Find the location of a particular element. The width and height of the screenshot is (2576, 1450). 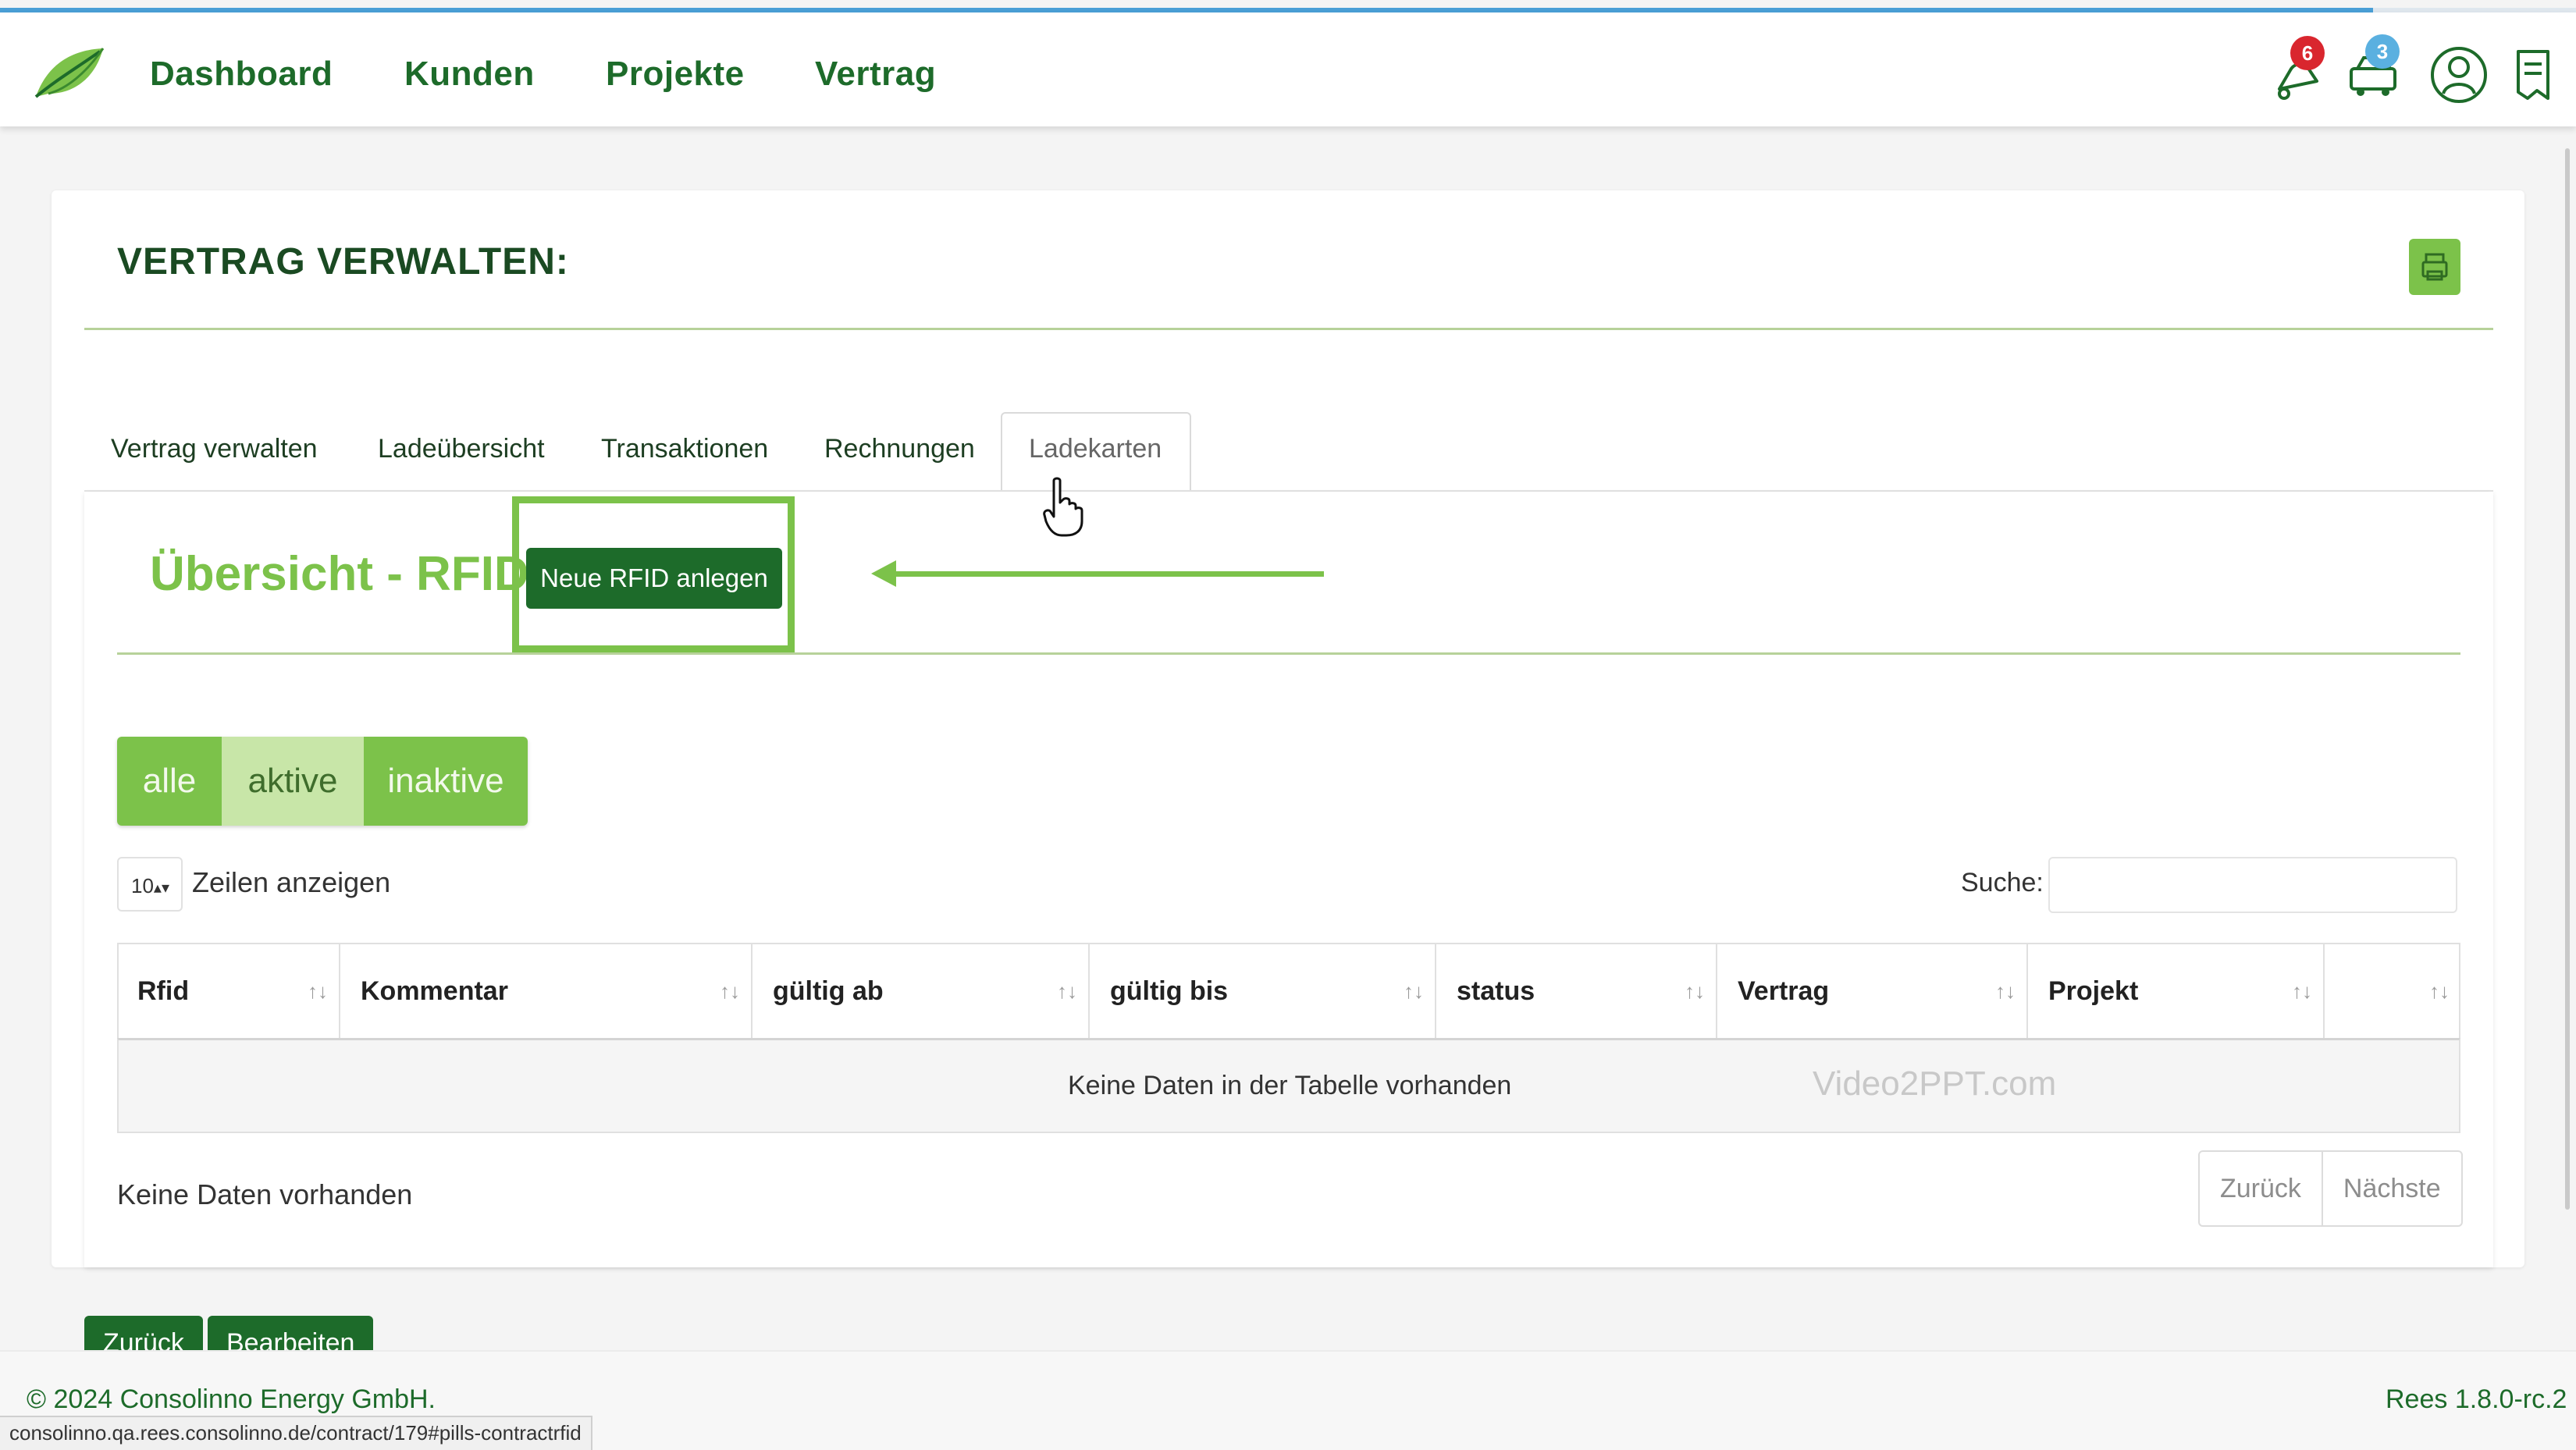

notifications-badge: 6 is located at coordinates (2307, 53).